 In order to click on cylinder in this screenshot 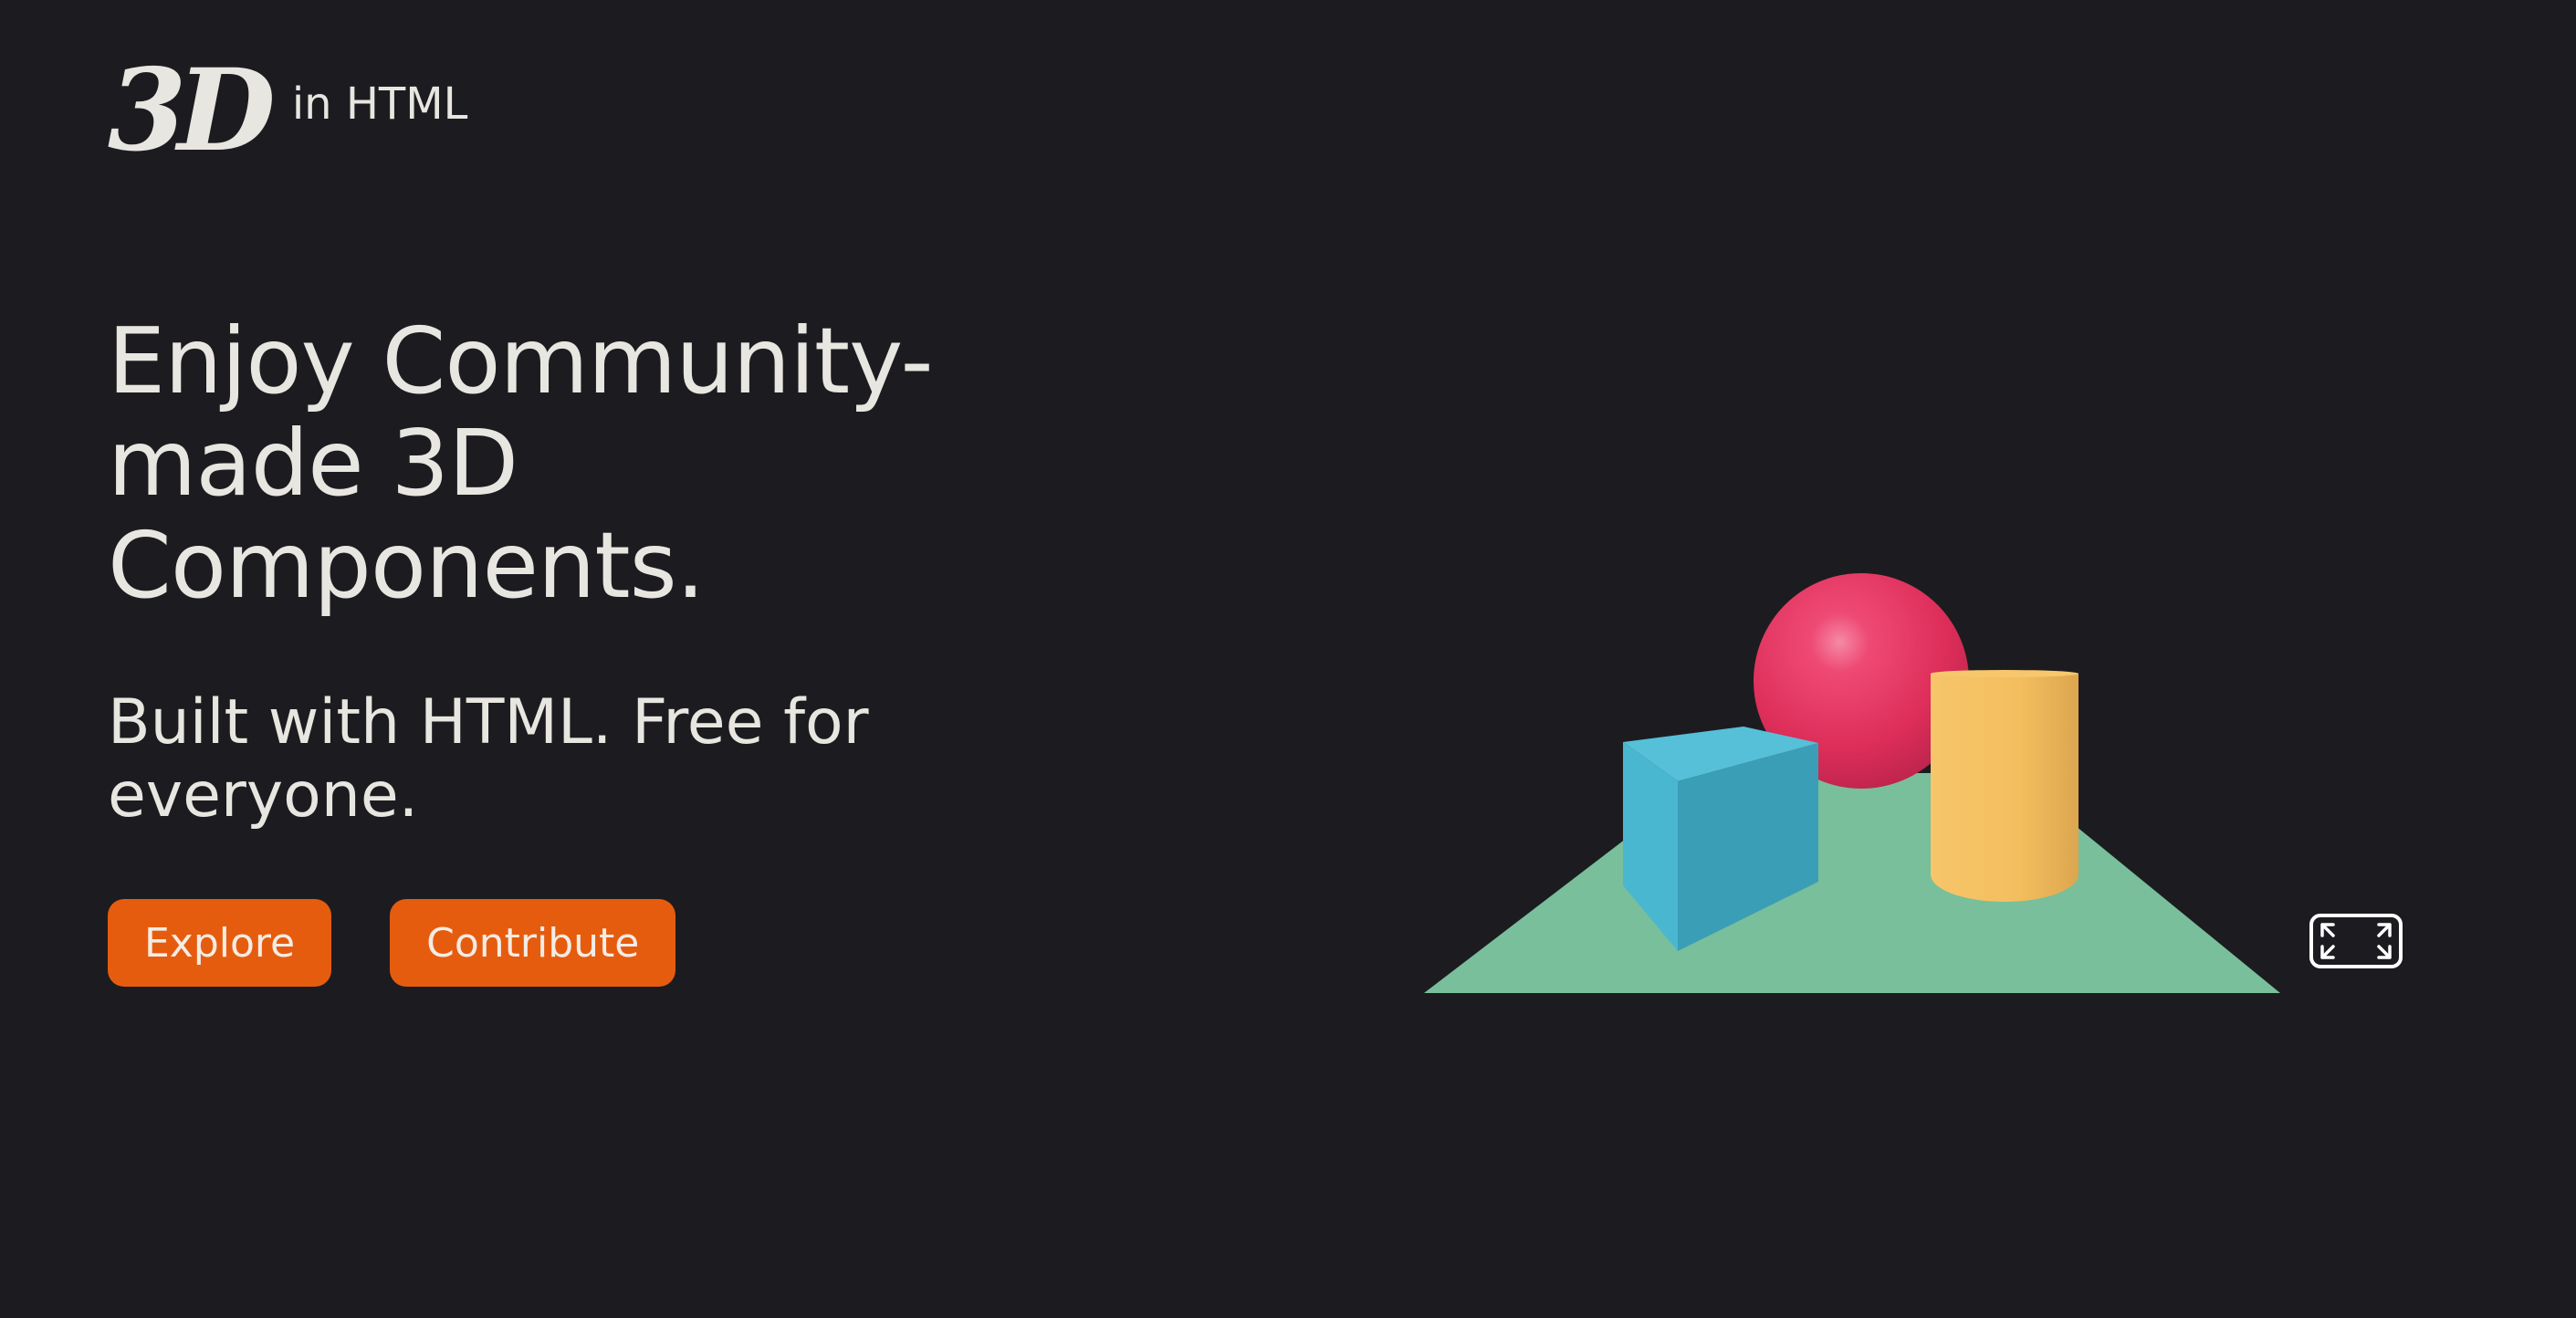, I will do `click(2005, 786)`.